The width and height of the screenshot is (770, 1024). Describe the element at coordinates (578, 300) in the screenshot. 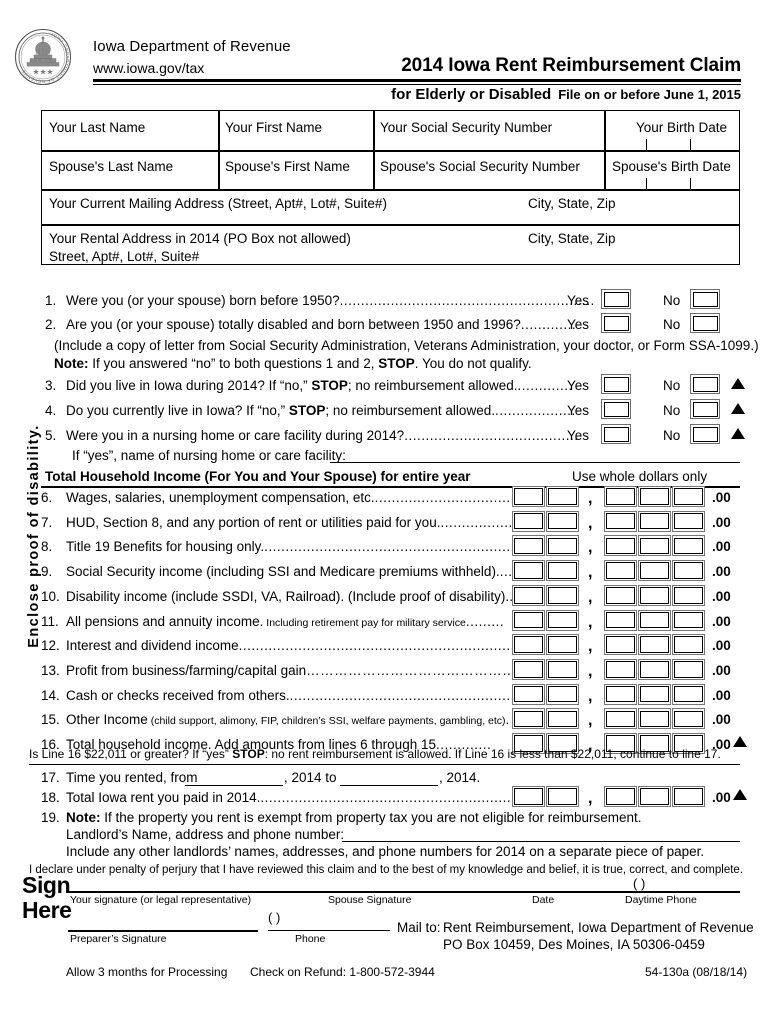

I see `question-1-yes-label: Yes` at that location.